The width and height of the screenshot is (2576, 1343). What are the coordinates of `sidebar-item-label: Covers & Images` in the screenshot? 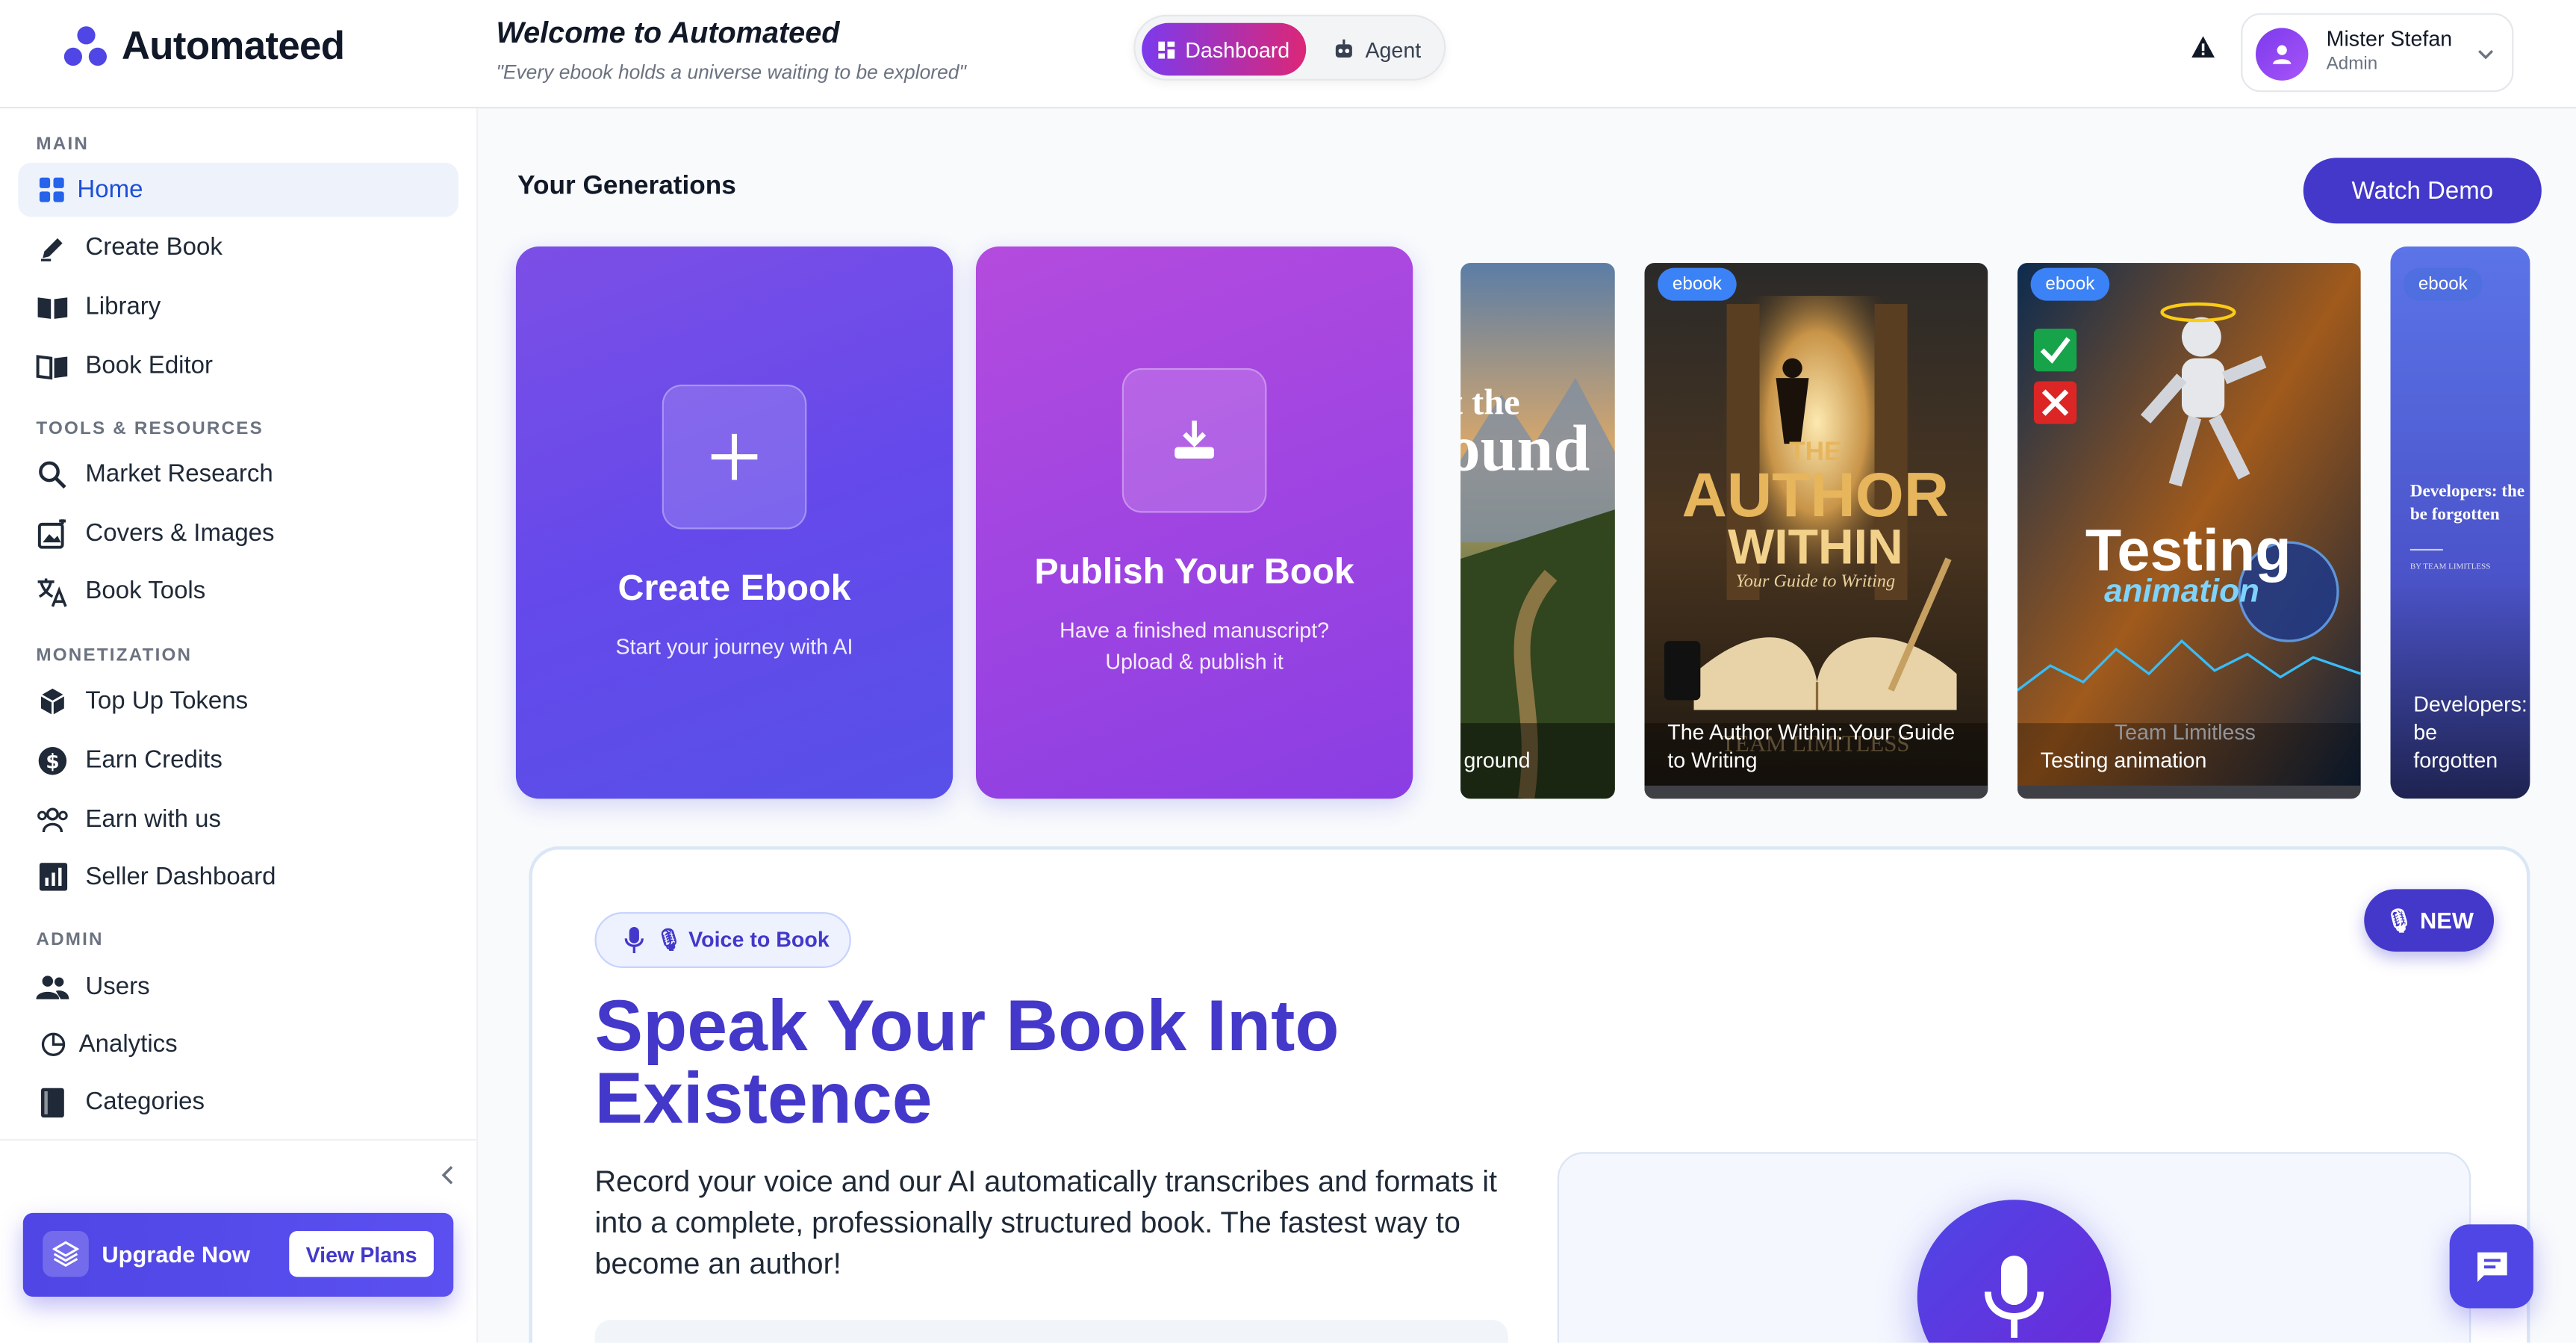 It's located at (180, 533).